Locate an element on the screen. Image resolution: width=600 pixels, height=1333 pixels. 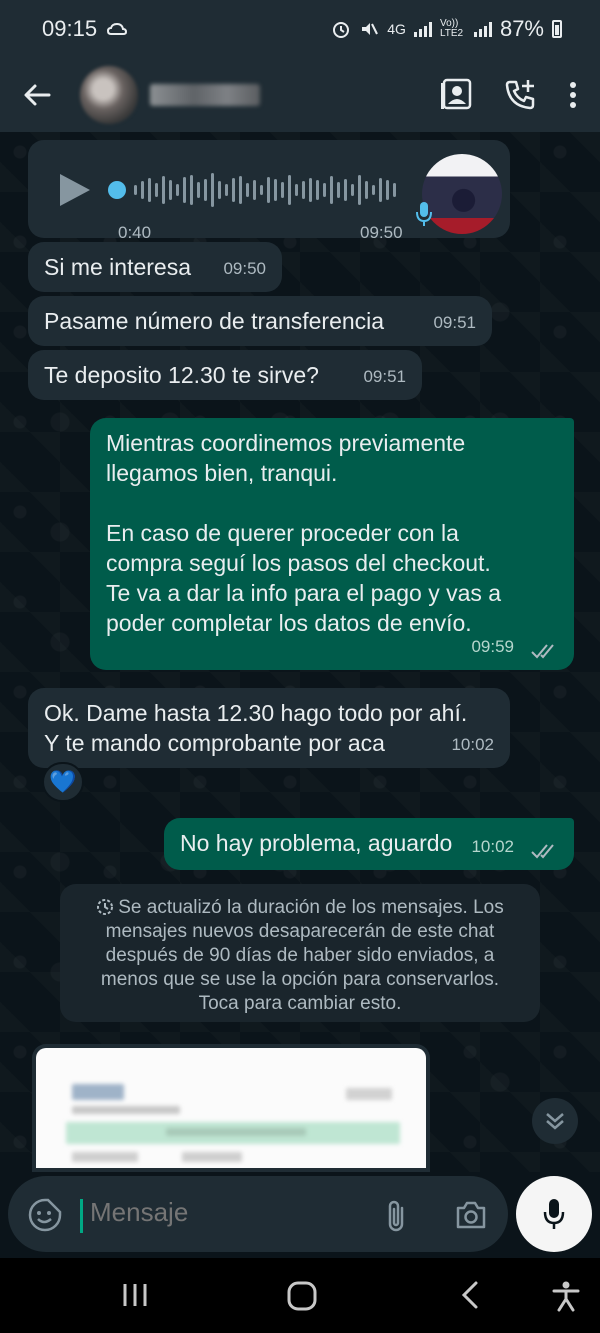
back-arrow-icon is located at coordinates (37, 95).